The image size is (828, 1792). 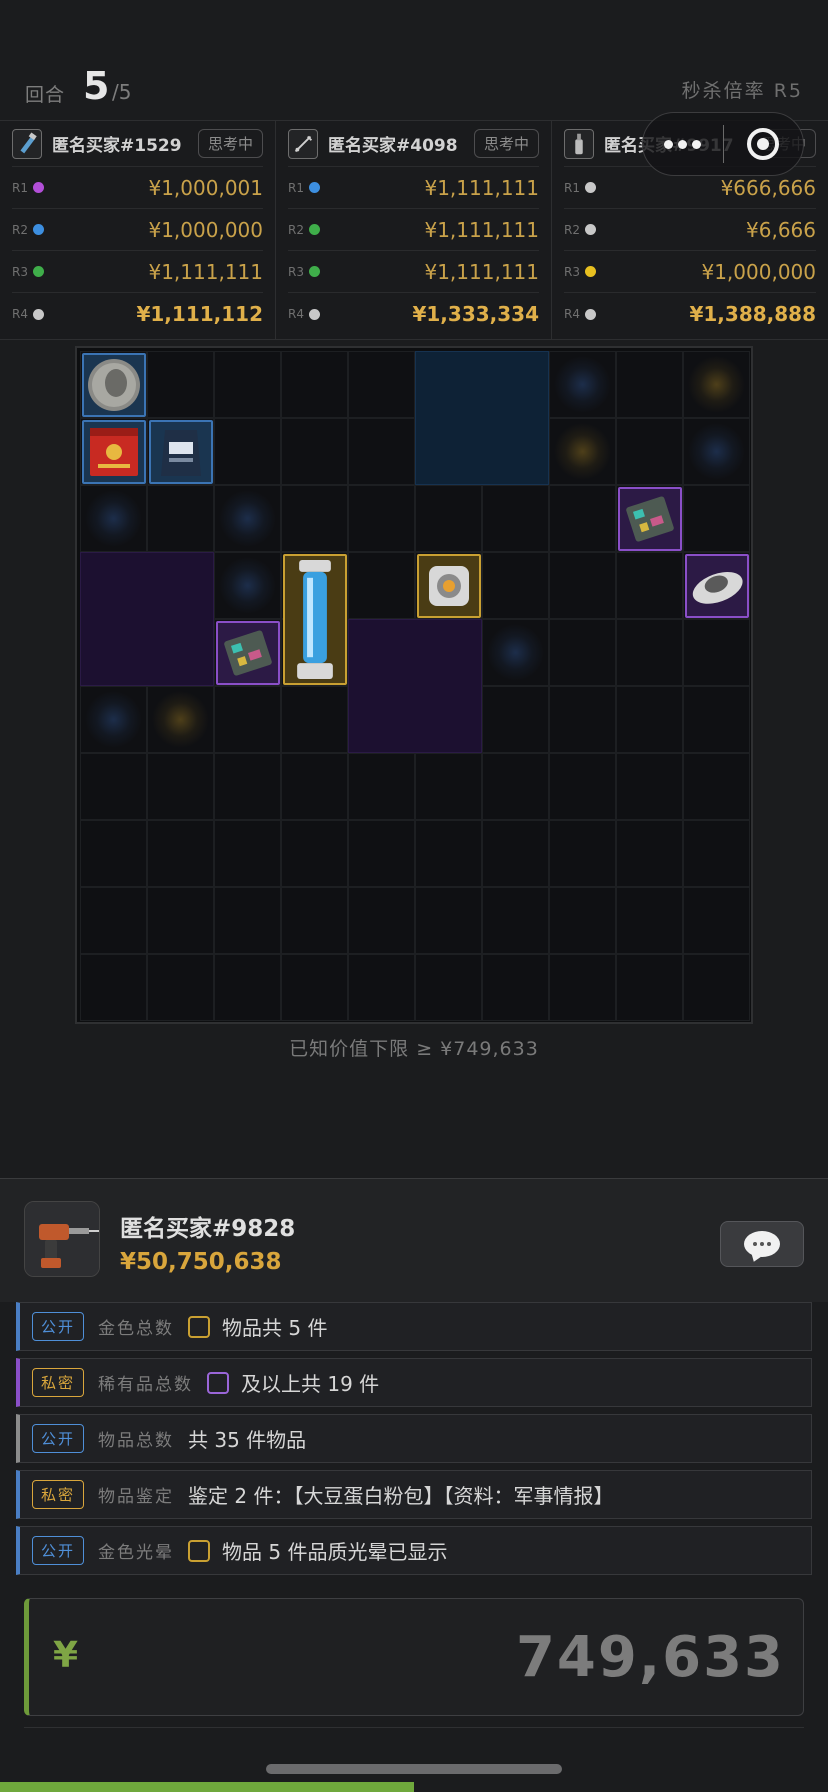 What do you see at coordinates (137, 230) in the screenshot?
I see `bid-row: R2 ¥1,000,000` at bounding box center [137, 230].